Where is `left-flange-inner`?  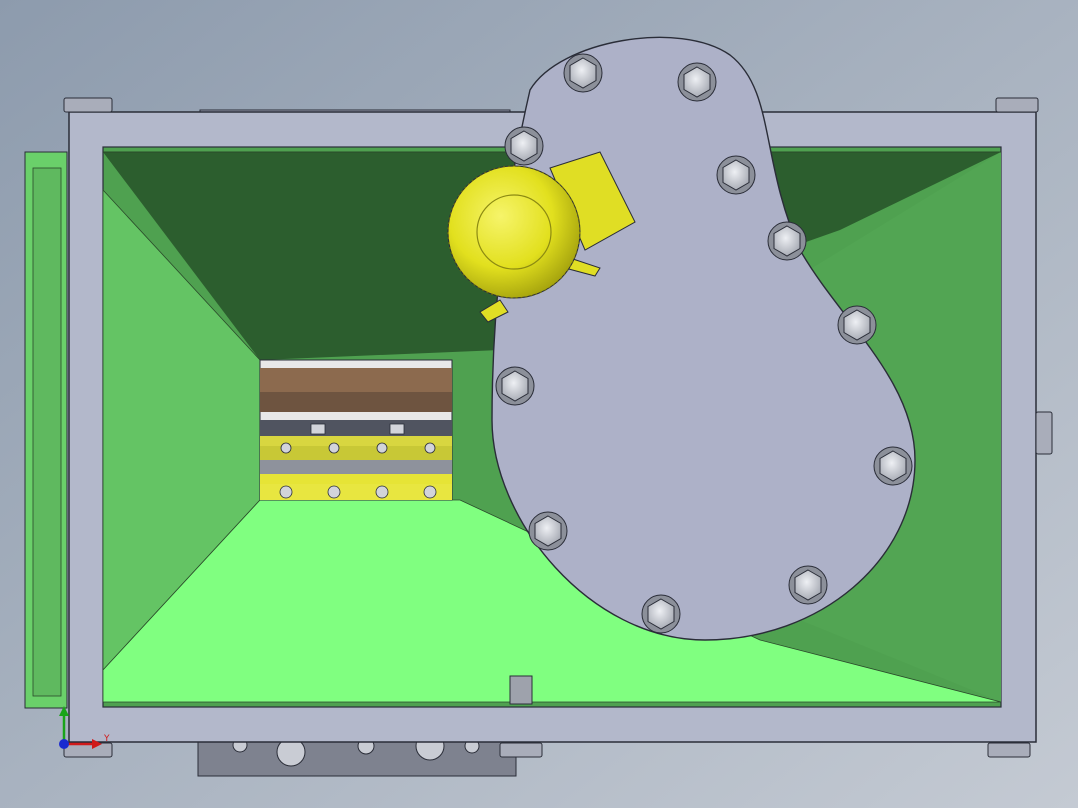 left-flange-inner is located at coordinates (47, 432).